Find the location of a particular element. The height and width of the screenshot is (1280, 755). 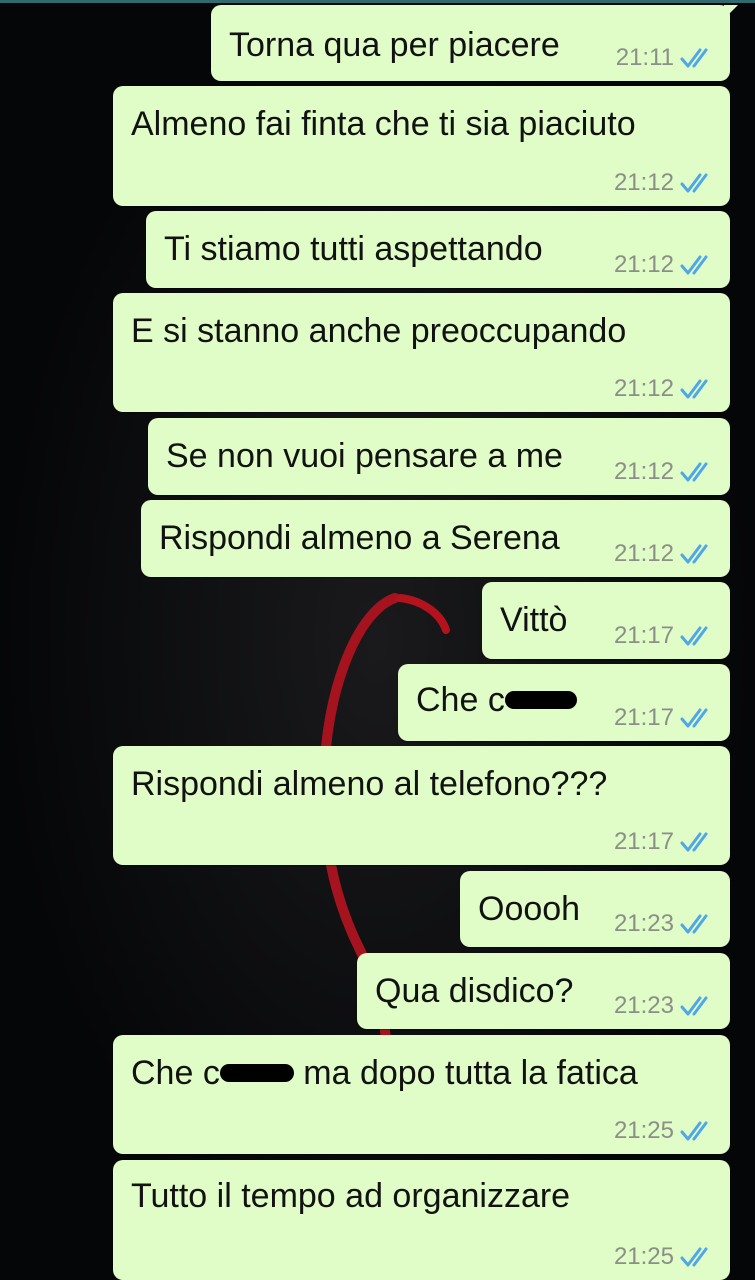

message-bubble: Ooooh 21:23 is located at coordinates (595, 909).